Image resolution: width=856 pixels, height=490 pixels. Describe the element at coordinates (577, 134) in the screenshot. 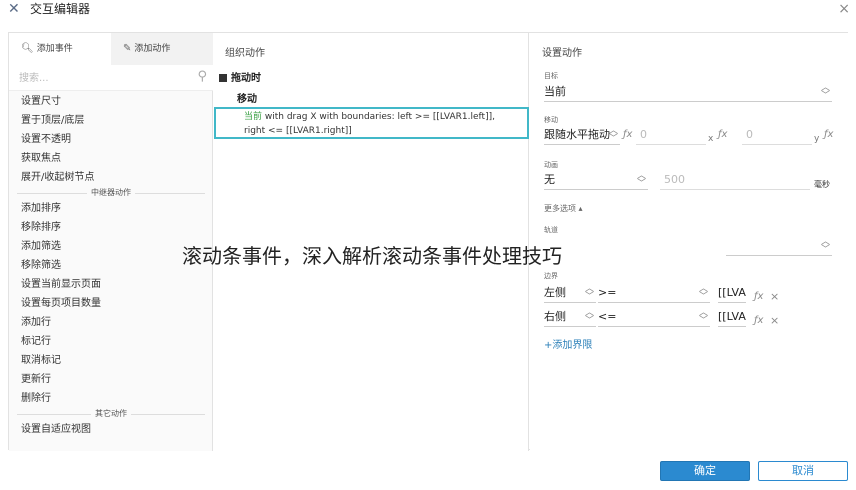

I see `move-value: 跟随水平拖动` at that location.